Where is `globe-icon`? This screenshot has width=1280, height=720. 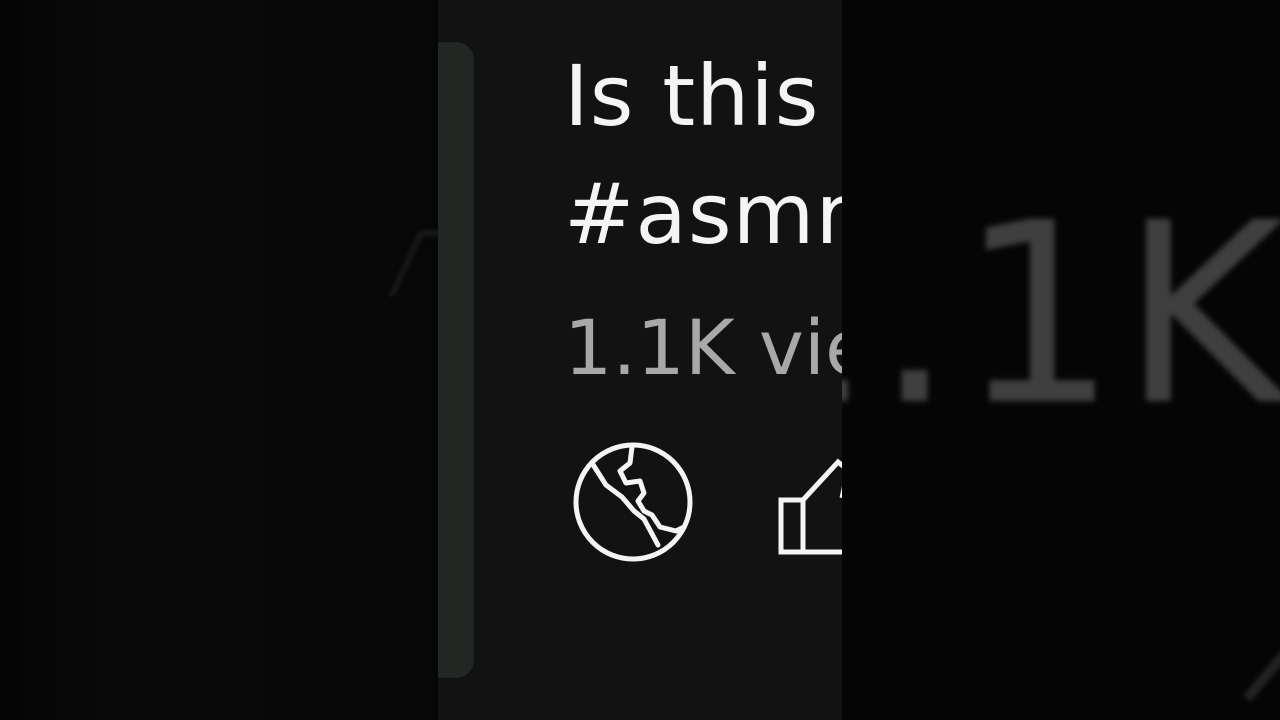 globe-icon is located at coordinates (633, 502).